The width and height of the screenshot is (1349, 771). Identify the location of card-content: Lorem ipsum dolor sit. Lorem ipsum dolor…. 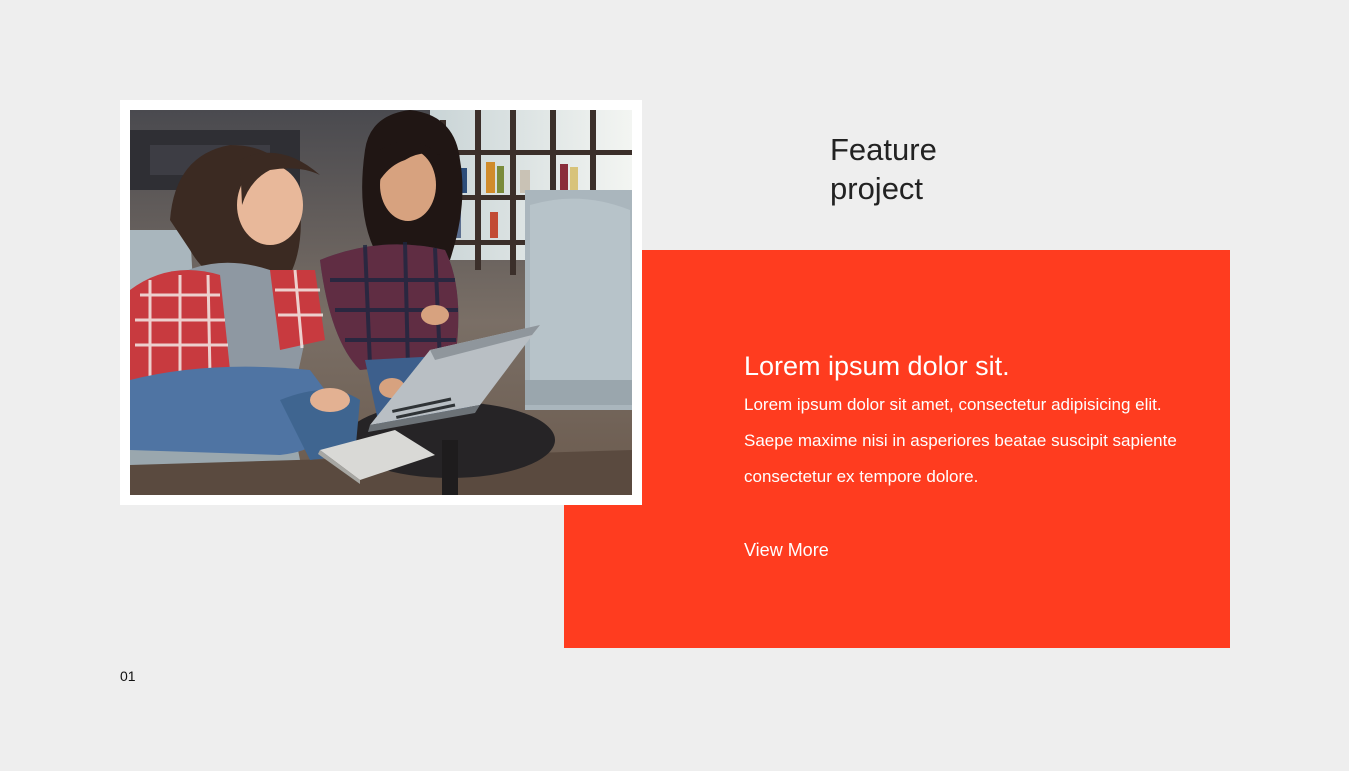
(974, 422).